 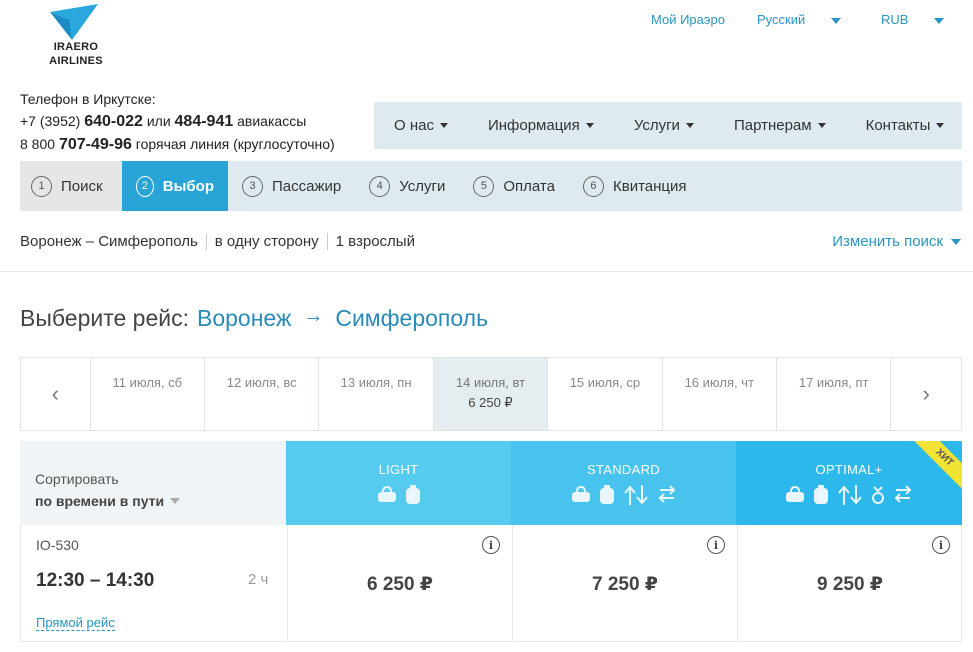 What do you see at coordinates (720, 394) in the screenshot?
I see `date-cell: 16 июля, чт` at bounding box center [720, 394].